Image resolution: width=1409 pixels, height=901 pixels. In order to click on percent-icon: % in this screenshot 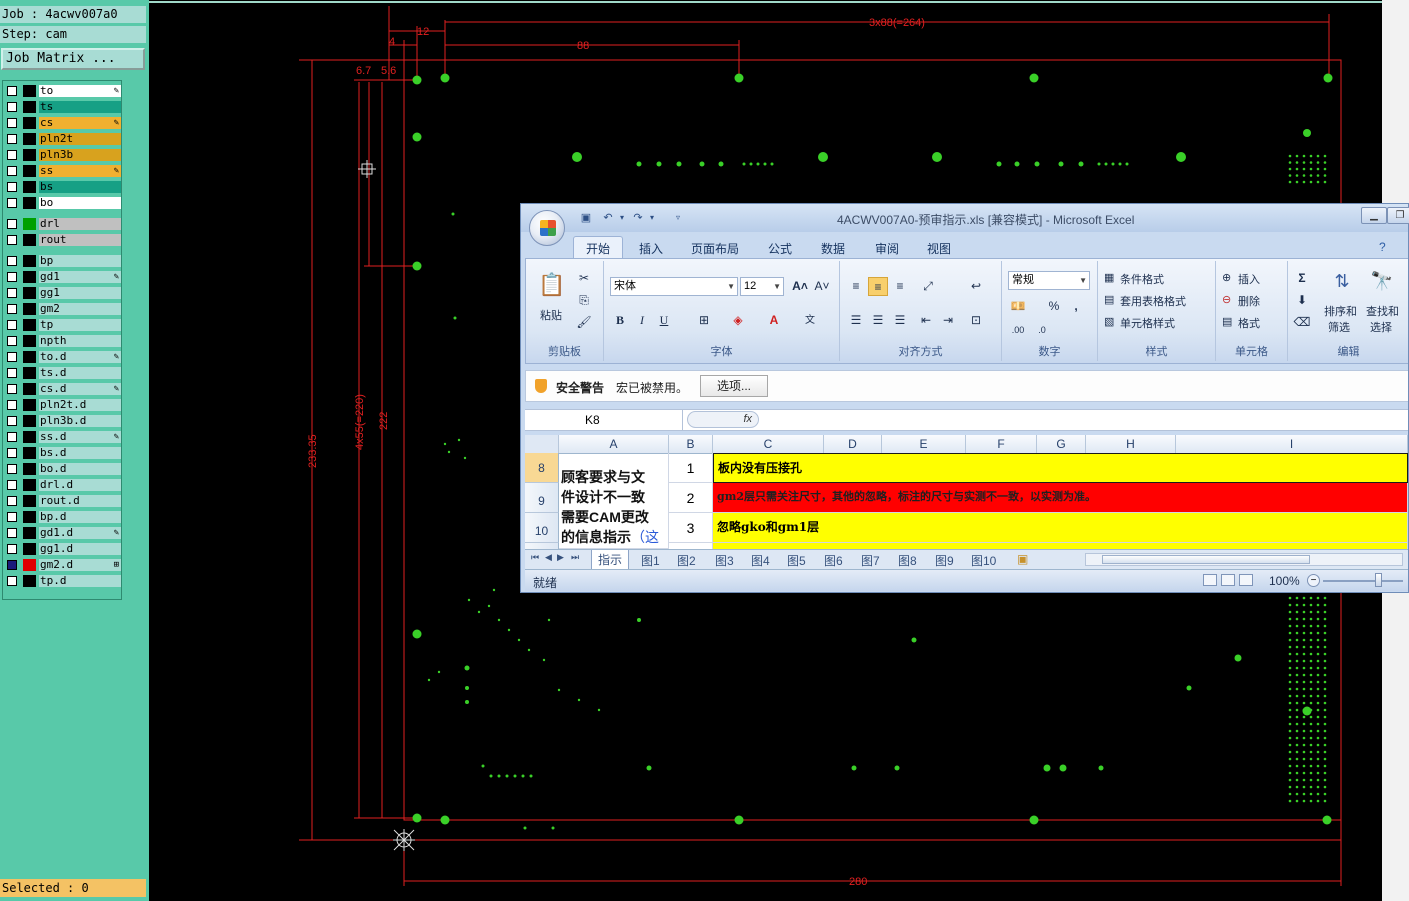, I will do `click(1054, 306)`.